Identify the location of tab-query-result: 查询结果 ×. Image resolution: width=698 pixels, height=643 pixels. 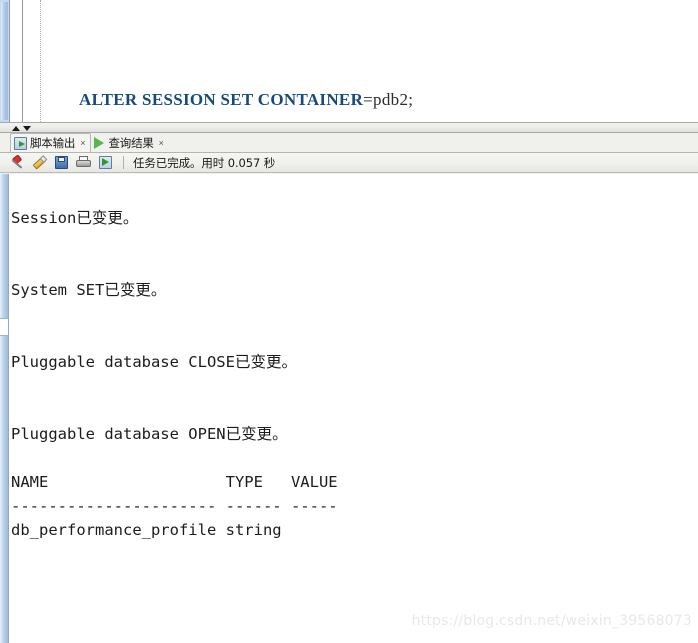
(129, 142).